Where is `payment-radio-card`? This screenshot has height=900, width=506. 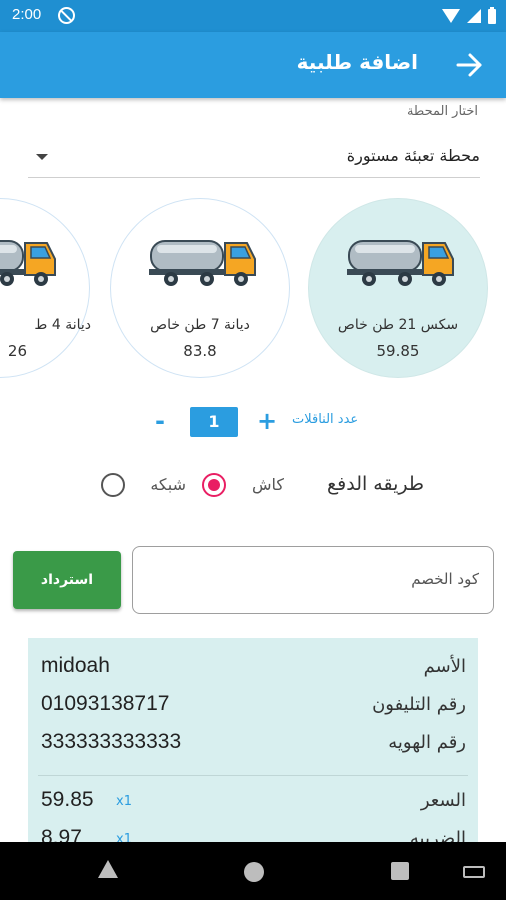
payment-radio-card is located at coordinates (113, 485).